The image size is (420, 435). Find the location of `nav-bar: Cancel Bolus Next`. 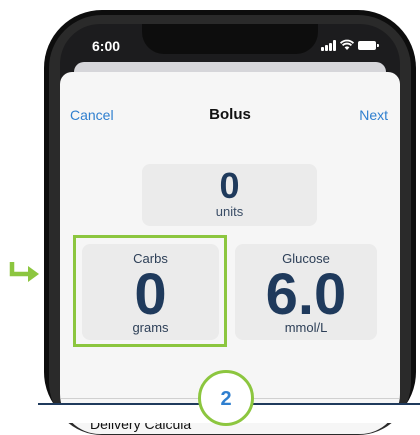

nav-bar: Cancel Bolus Next is located at coordinates (230, 102).